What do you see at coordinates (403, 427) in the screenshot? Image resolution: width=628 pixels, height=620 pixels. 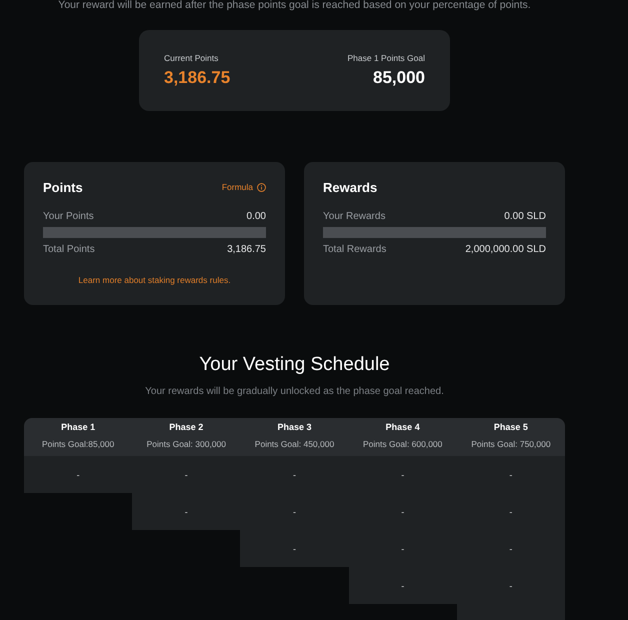 I see `phase-label: Phase 4` at bounding box center [403, 427].